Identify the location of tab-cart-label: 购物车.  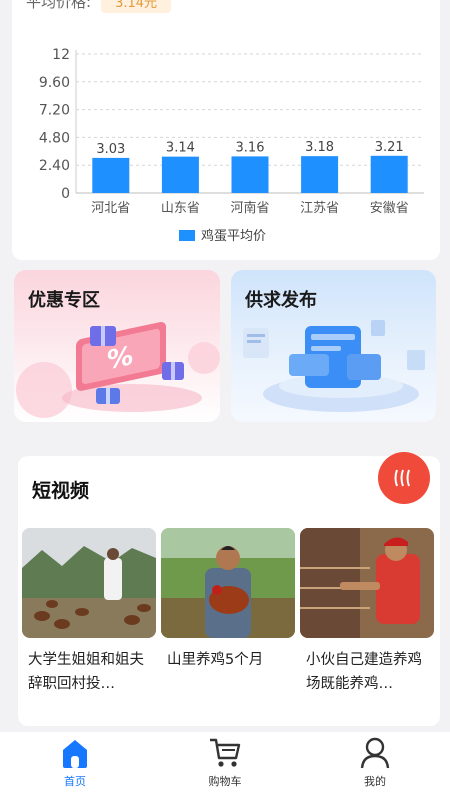
(225, 781).